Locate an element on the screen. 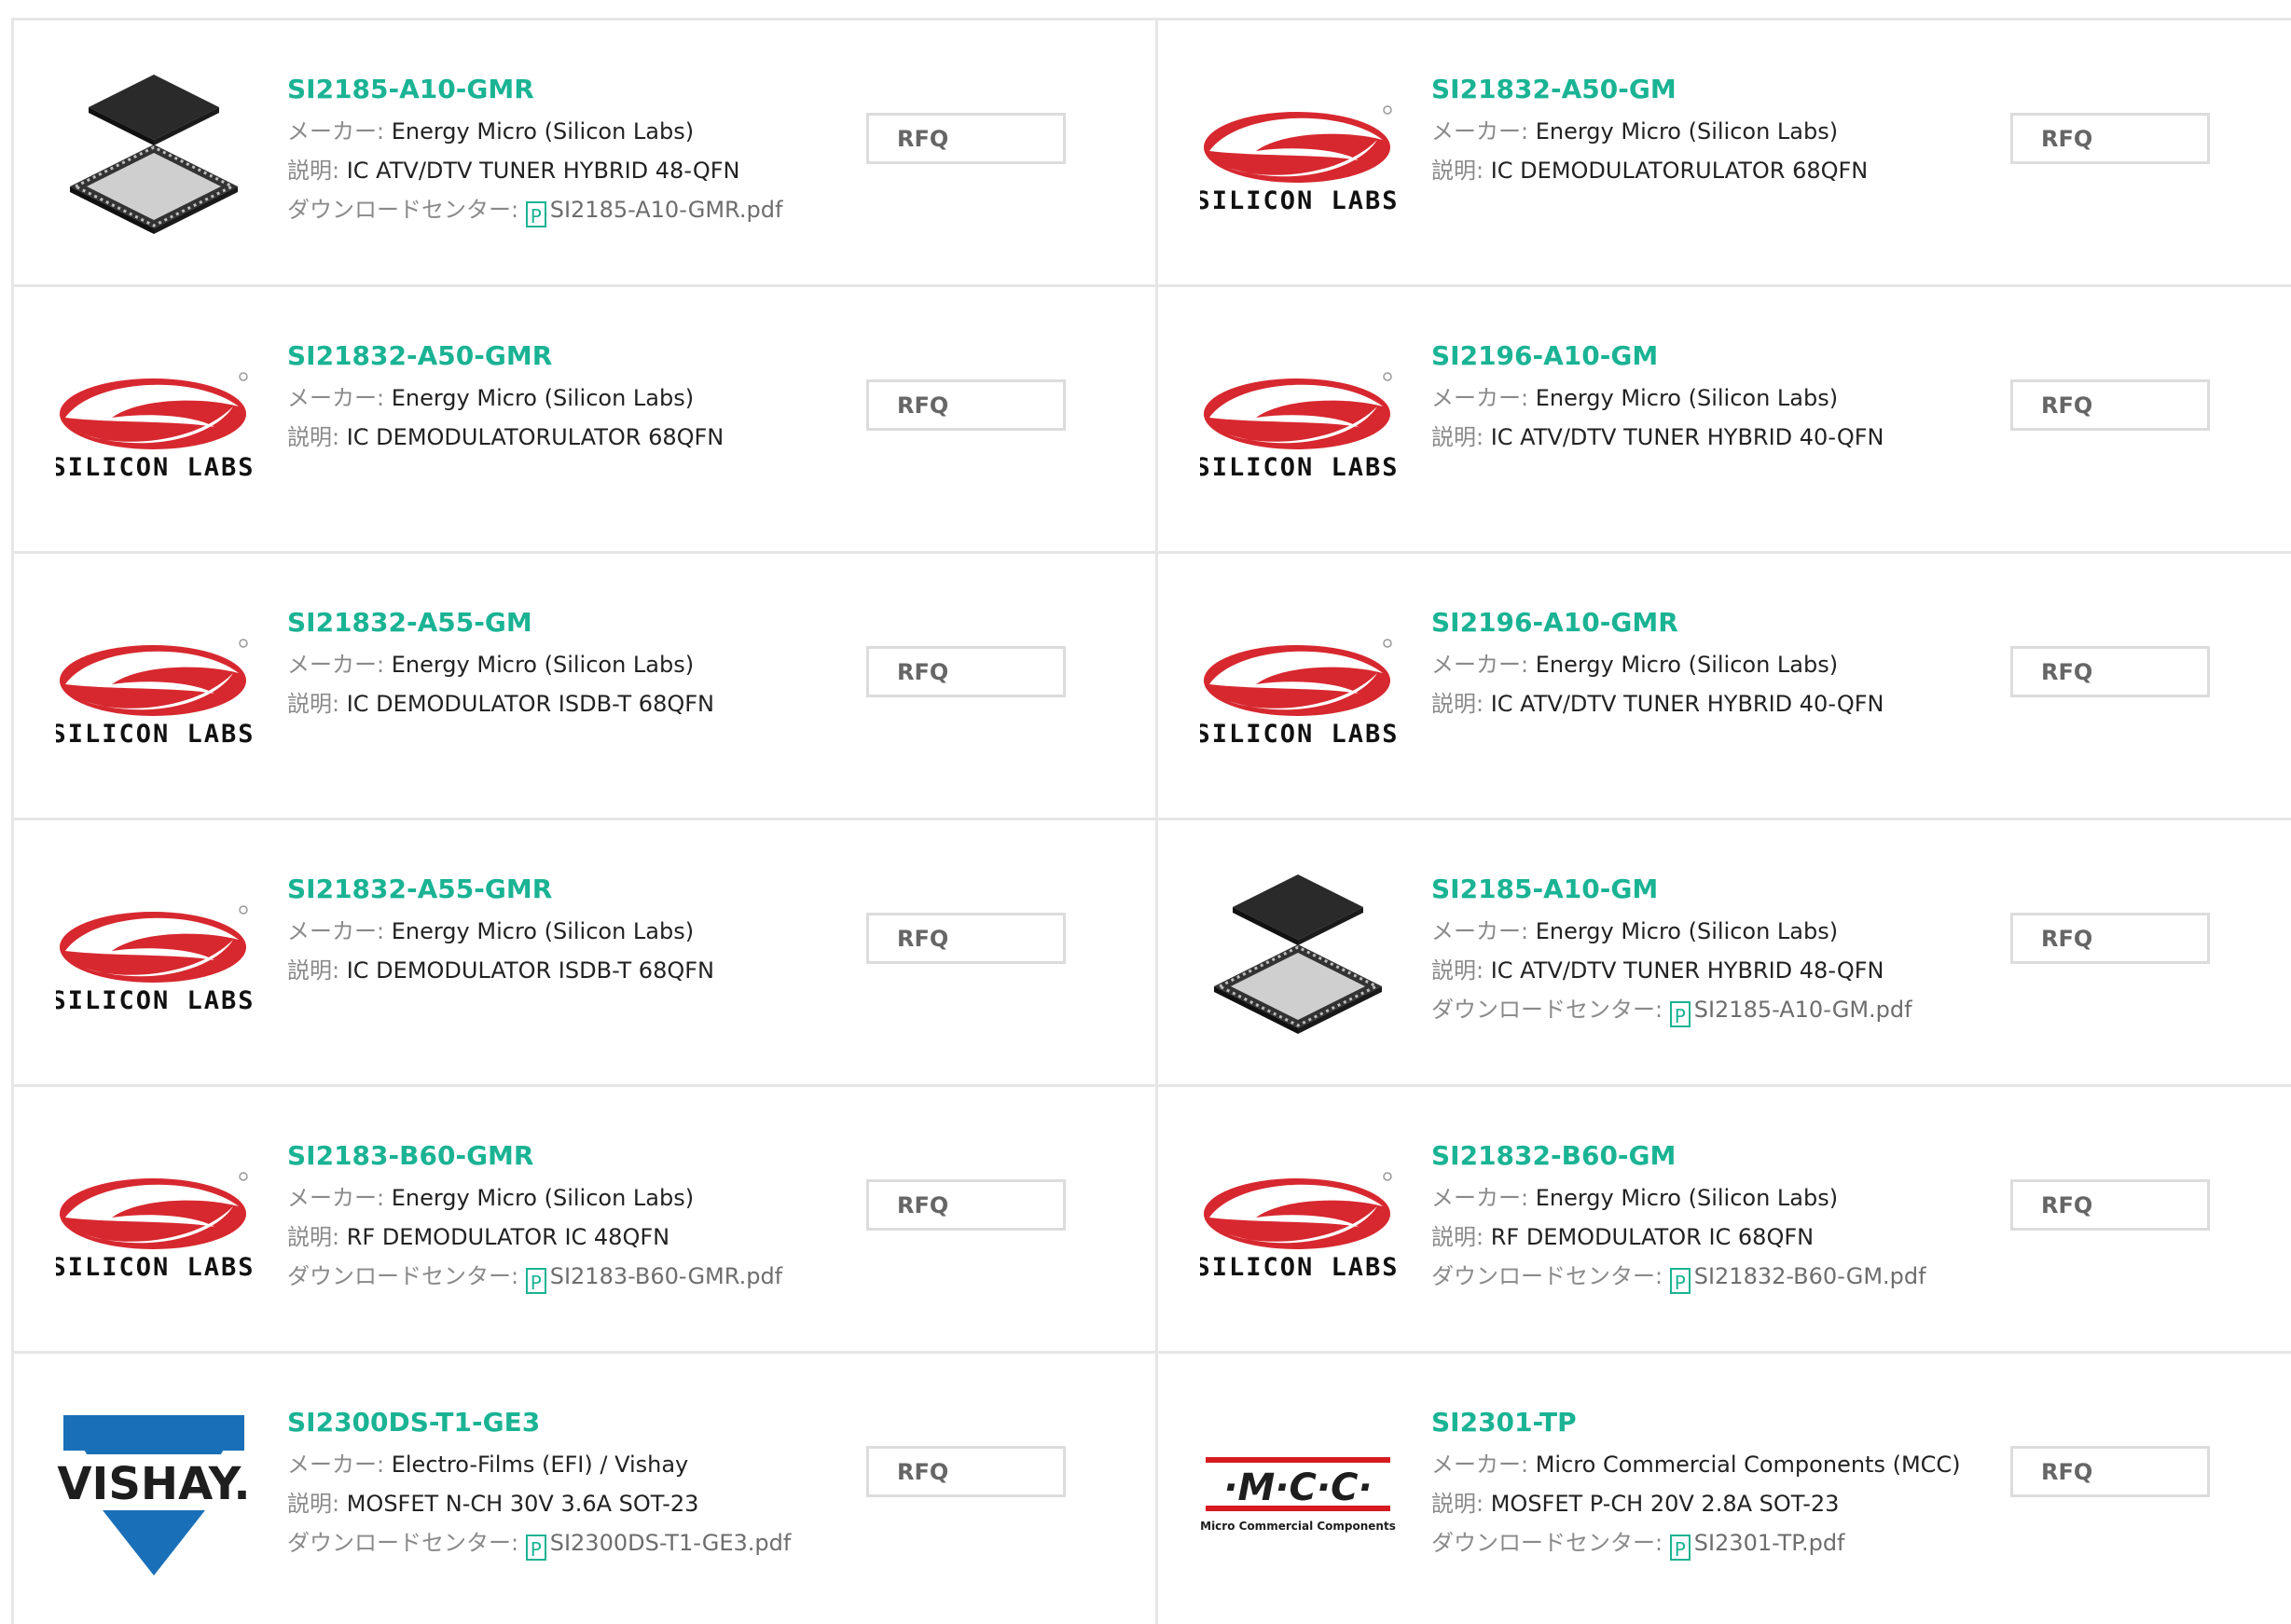 The width and height of the screenshot is (2291, 1624). maker-line: メーカー: Electro-Films (EFI) / Vishay is located at coordinates (548, 1464).